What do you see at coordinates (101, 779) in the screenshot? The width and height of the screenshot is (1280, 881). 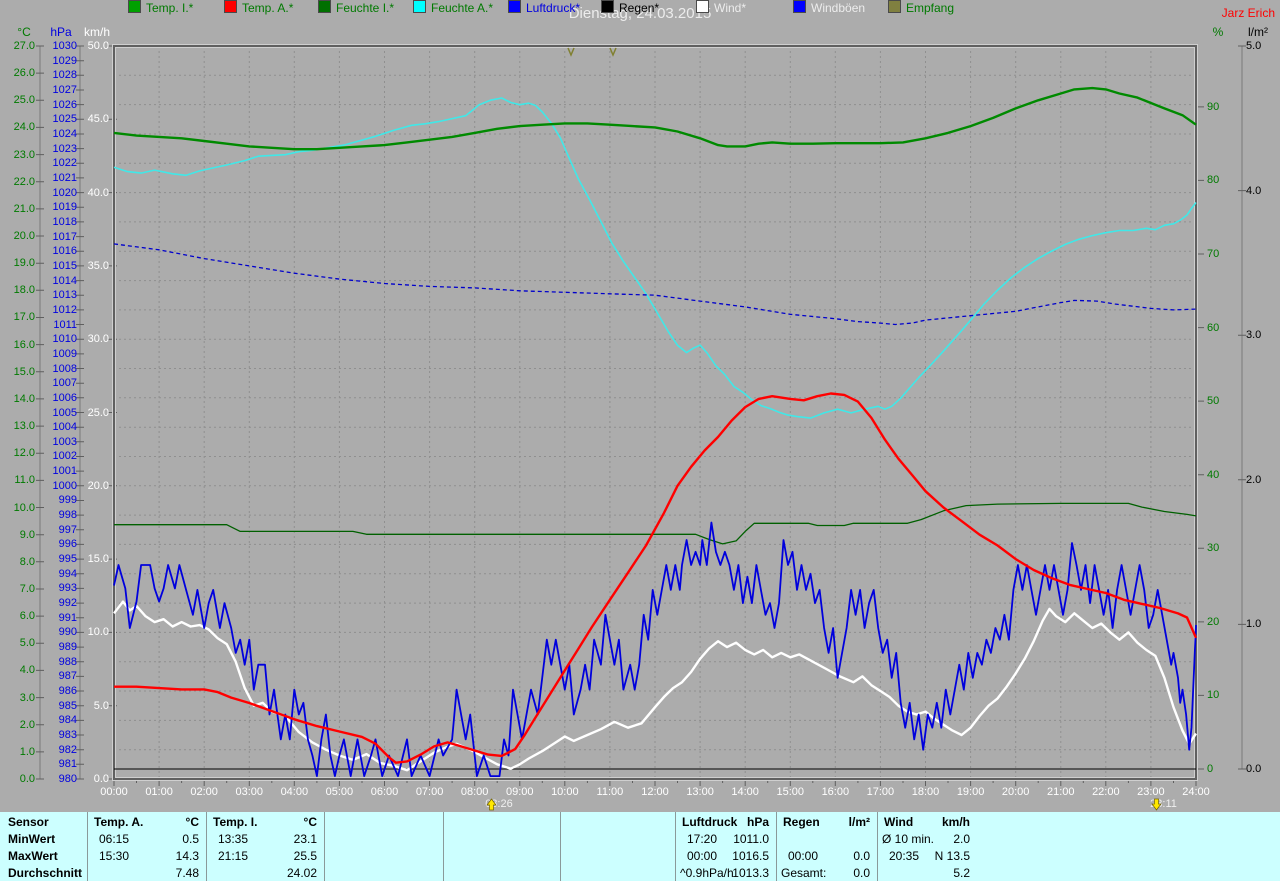 I see `wind-axis-tick-label: 0.0` at bounding box center [101, 779].